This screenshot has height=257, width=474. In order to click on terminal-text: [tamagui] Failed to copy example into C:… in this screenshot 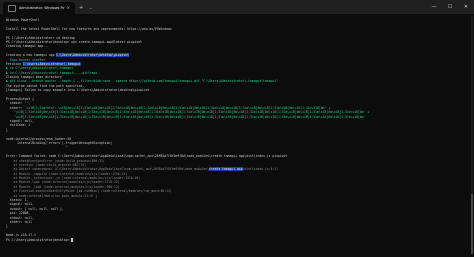, I will do `click(78, 90)`.